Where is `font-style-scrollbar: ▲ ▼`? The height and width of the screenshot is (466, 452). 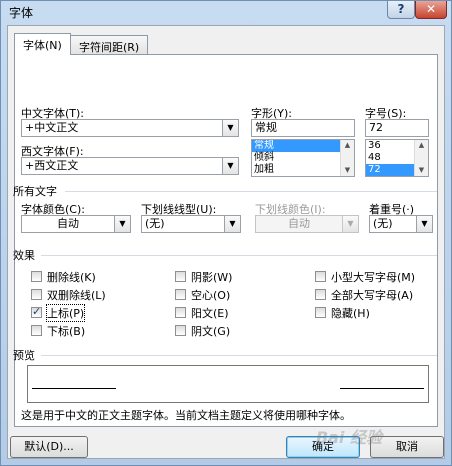
font-style-scrollbar: ▲ ▼ is located at coordinates (347, 158).